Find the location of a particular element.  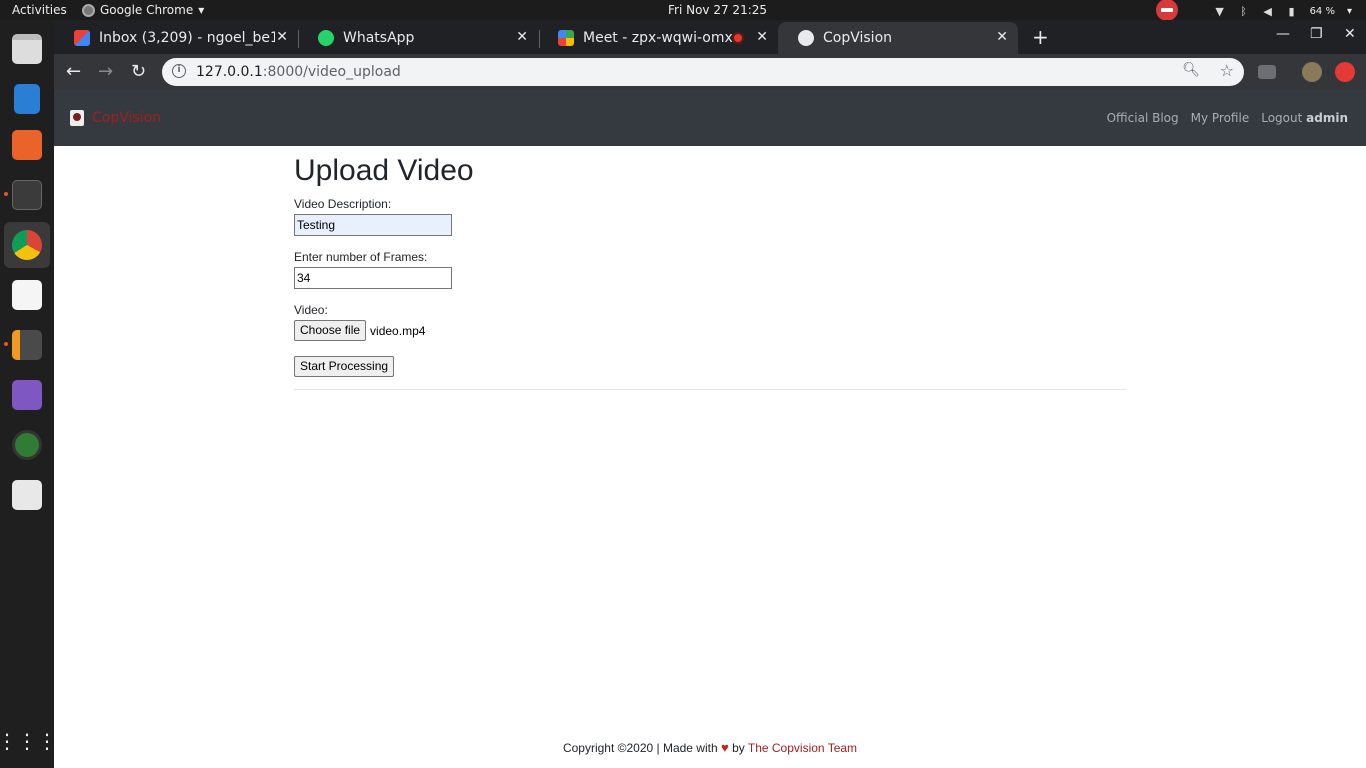

browser-toolbar: ← → ↻ i 127.0.0.1:8000/video_upload 🔍︎ ☆ is located at coordinates (710, 72).